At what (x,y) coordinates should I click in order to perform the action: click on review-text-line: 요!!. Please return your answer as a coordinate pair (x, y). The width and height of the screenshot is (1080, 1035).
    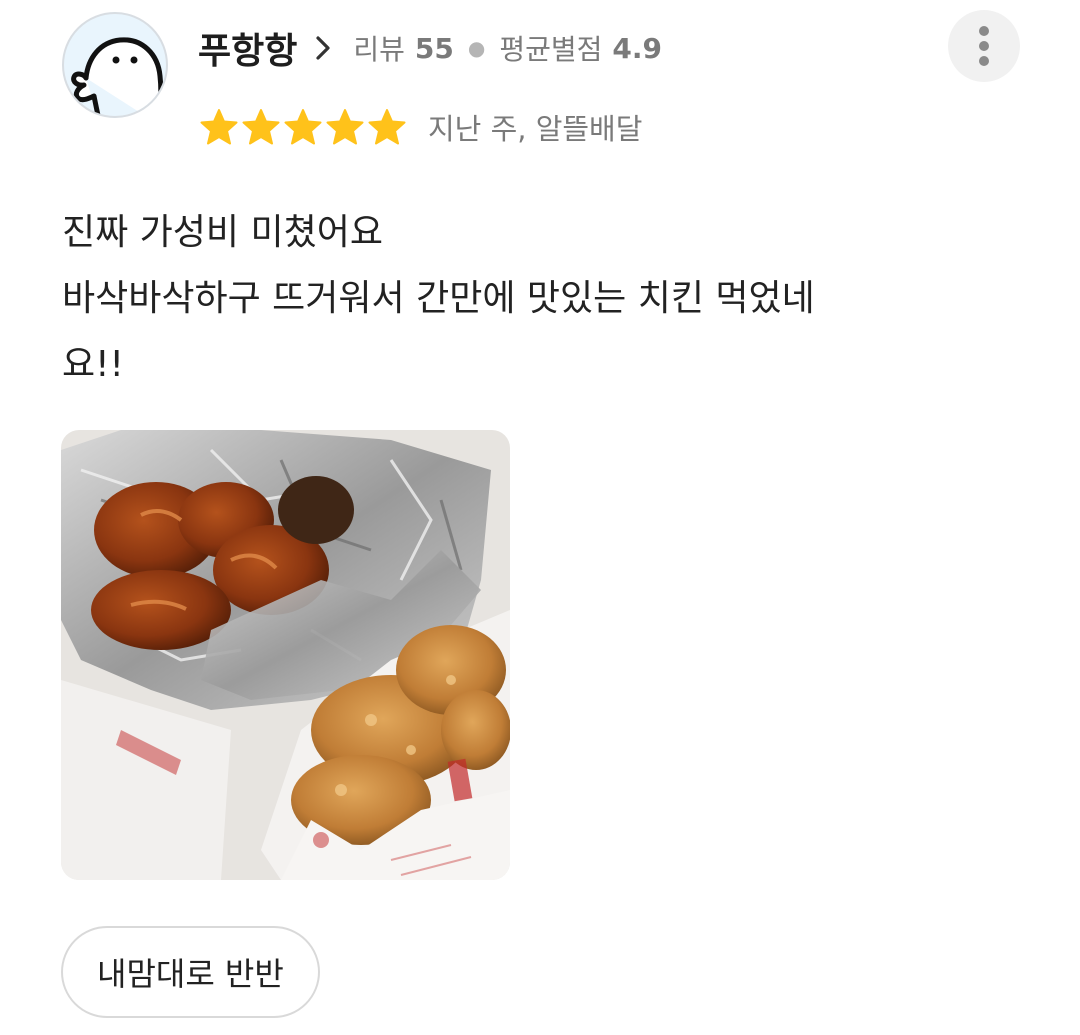
    Looking at the image, I should click on (93, 364).